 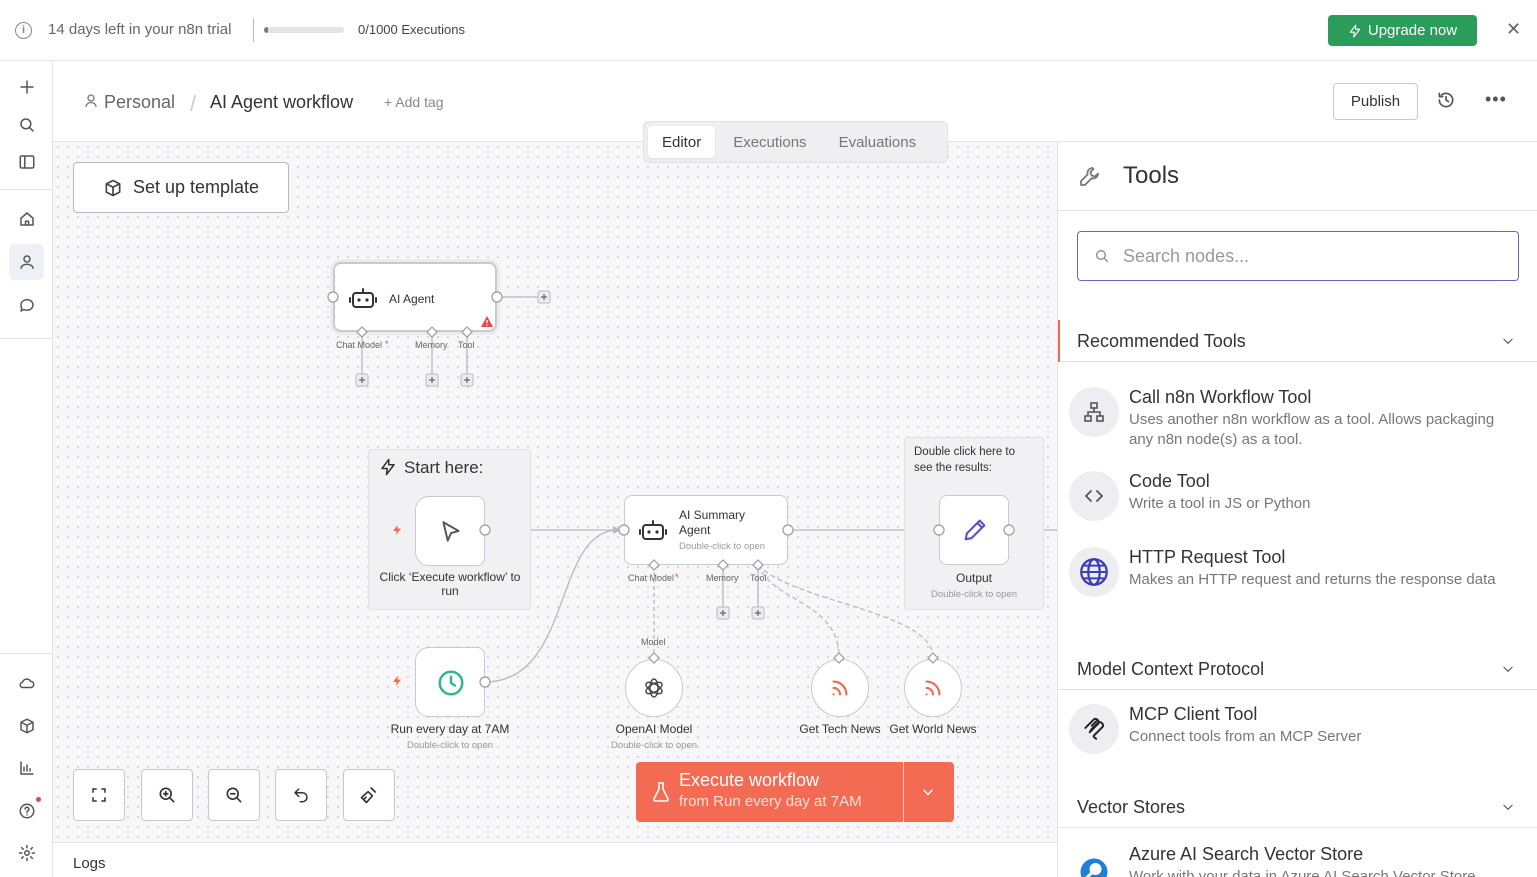 What do you see at coordinates (1089, 176) in the screenshot?
I see `wrench-icon` at bounding box center [1089, 176].